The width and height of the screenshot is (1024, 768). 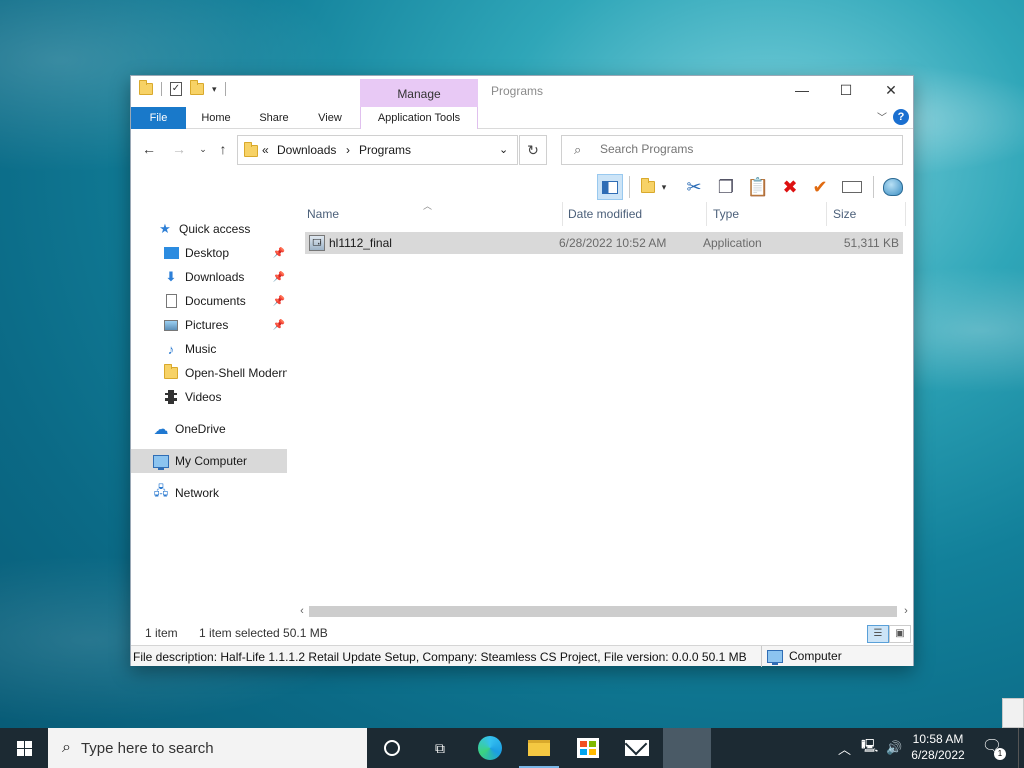 I want to click on tab-application-tools: Application Tools, so click(x=419, y=118).